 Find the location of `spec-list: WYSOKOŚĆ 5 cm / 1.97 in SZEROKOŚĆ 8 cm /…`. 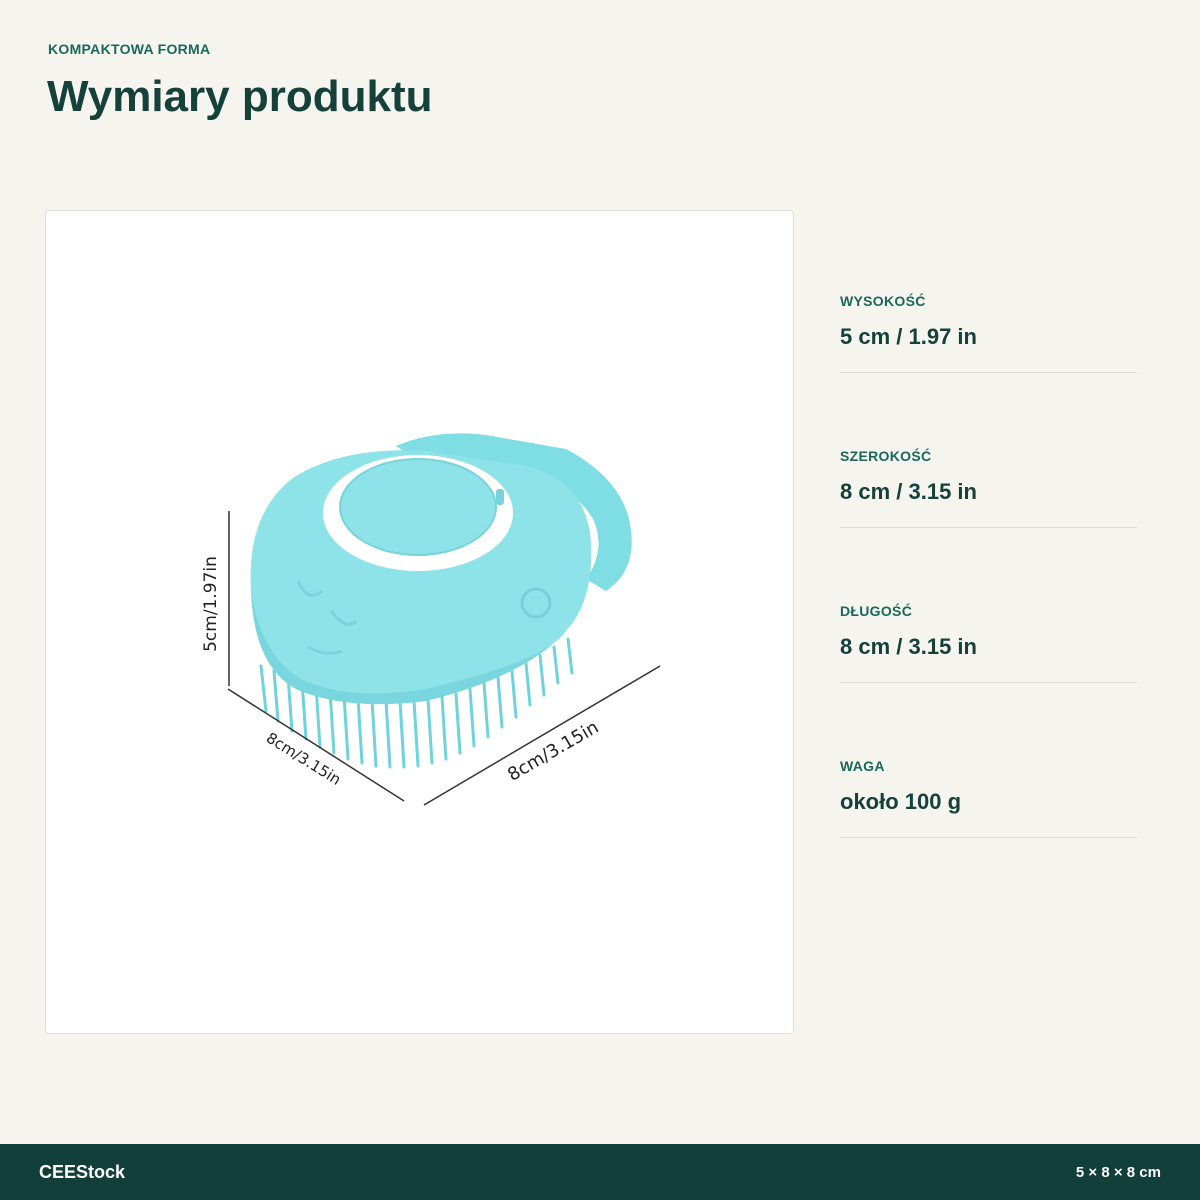

spec-list: WYSOKOŚĆ 5 cm / 1.97 in SZEROKOŚĆ 8 cm /… is located at coordinates (988, 572).